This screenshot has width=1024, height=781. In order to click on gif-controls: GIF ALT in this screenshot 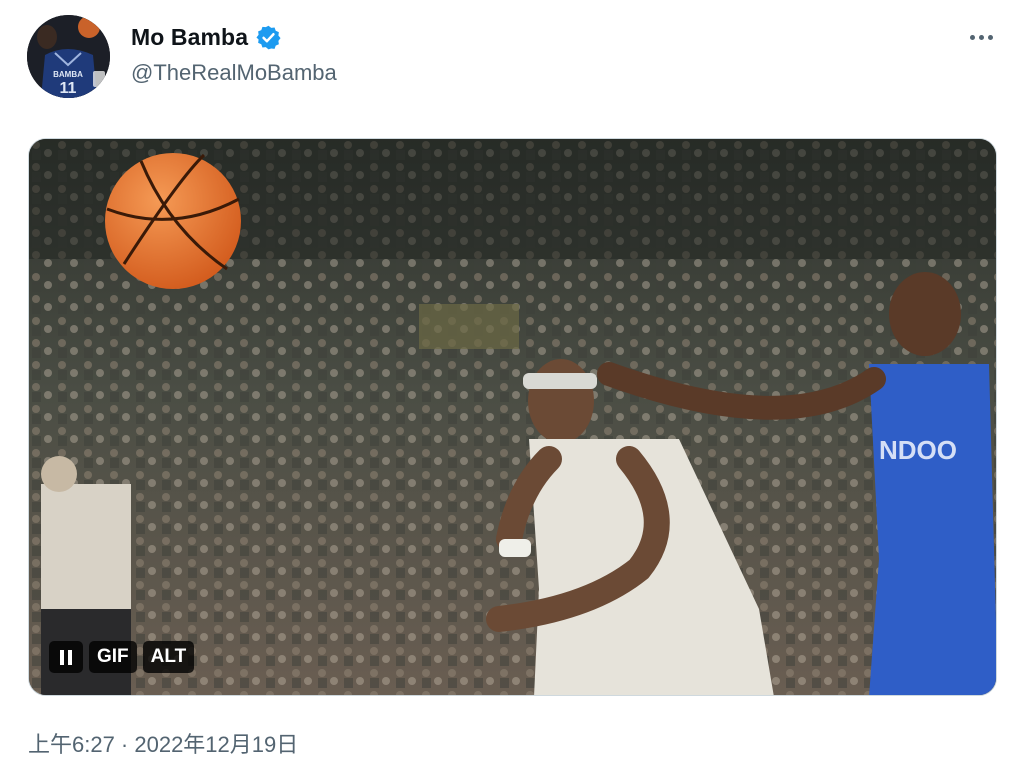, I will do `click(122, 657)`.